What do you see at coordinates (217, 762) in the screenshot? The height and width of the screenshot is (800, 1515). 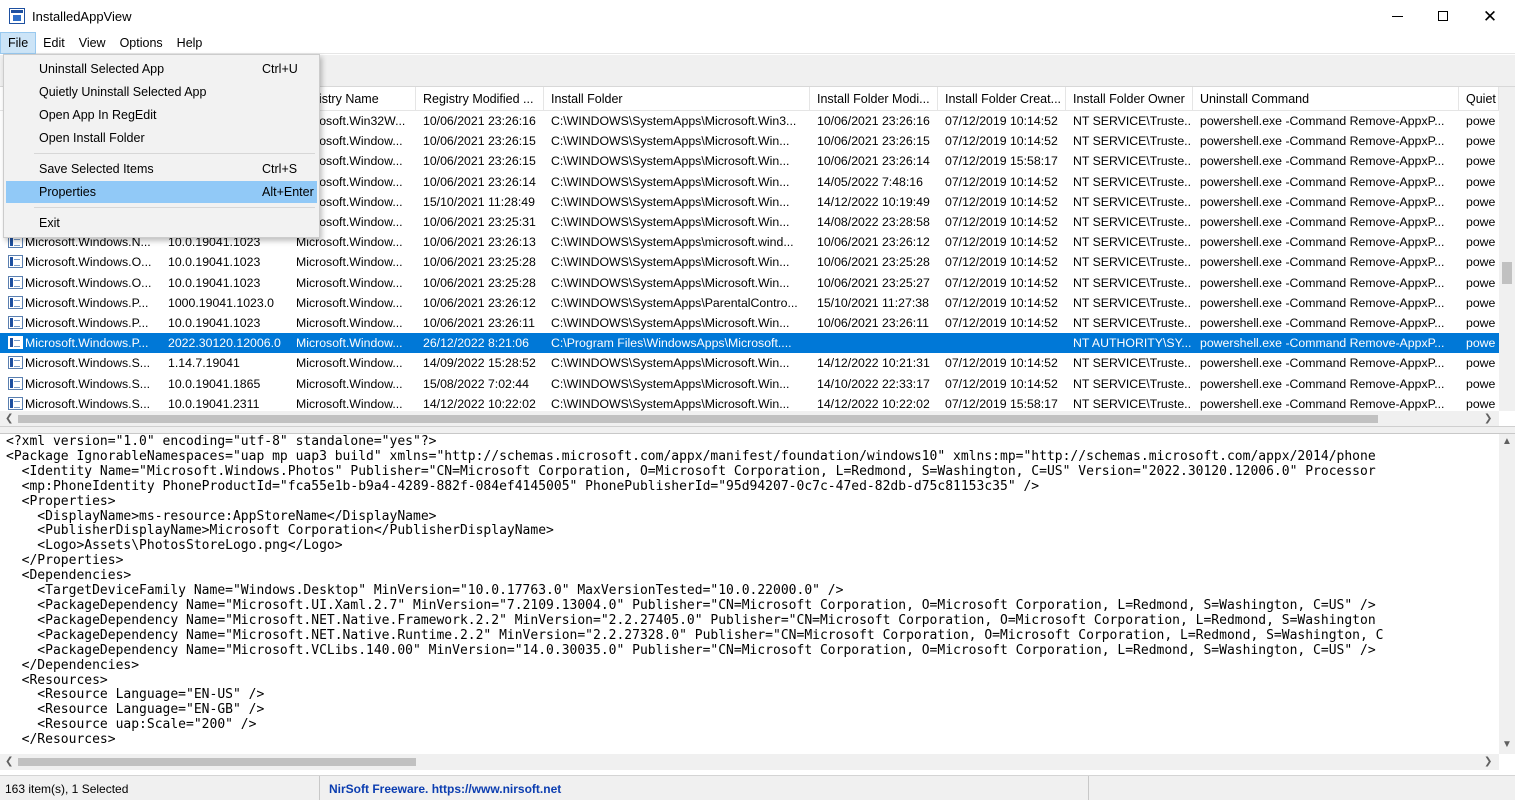 I see `xml-hscroll-thumb` at bounding box center [217, 762].